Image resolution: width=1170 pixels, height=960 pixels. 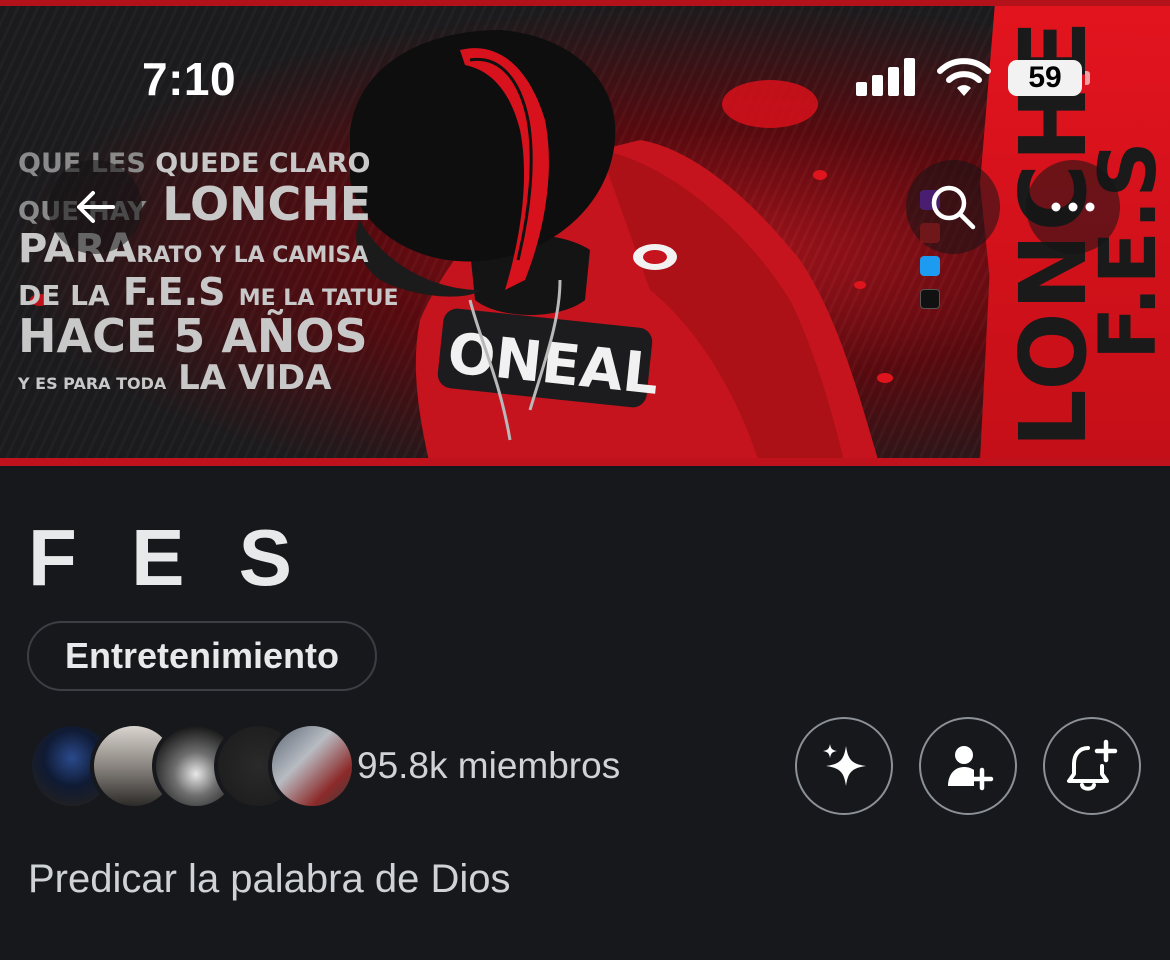 What do you see at coordinates (318, 298) in the screenshot?
I see `slogan-part: ME LA TATUE` at bounding box center [318, 298].